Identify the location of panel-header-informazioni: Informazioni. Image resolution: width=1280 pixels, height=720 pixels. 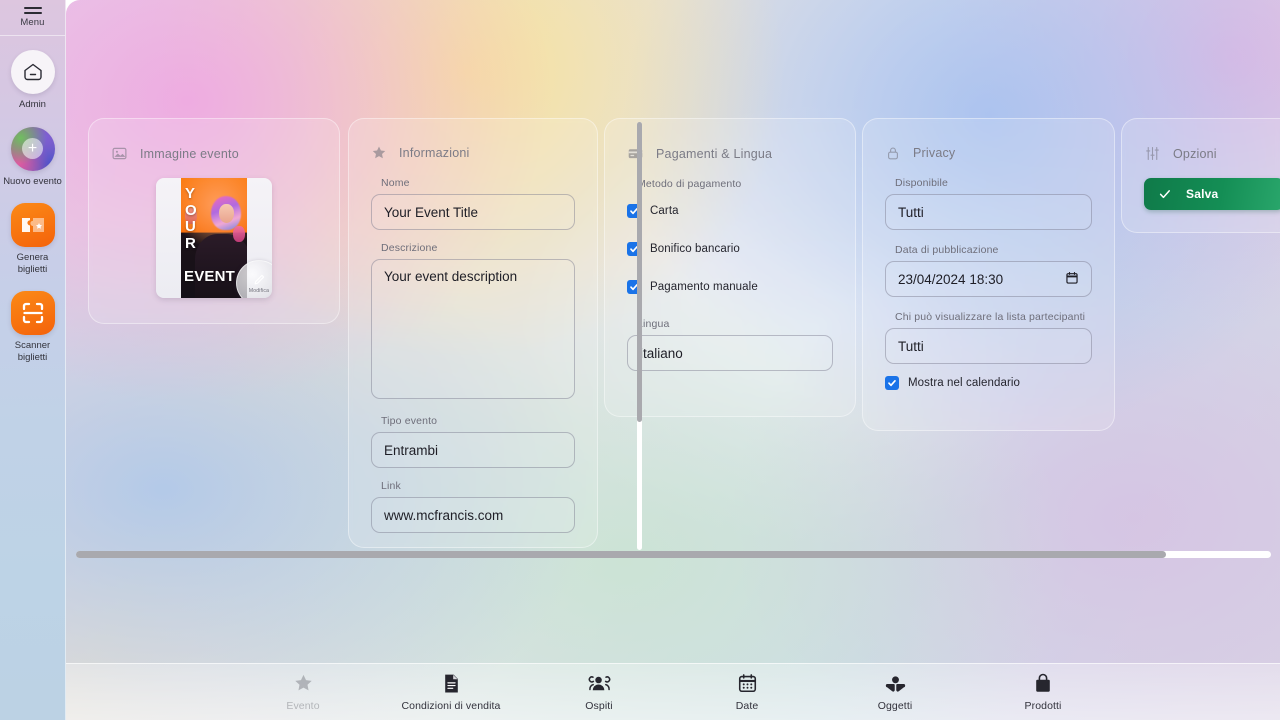
(473, 153).